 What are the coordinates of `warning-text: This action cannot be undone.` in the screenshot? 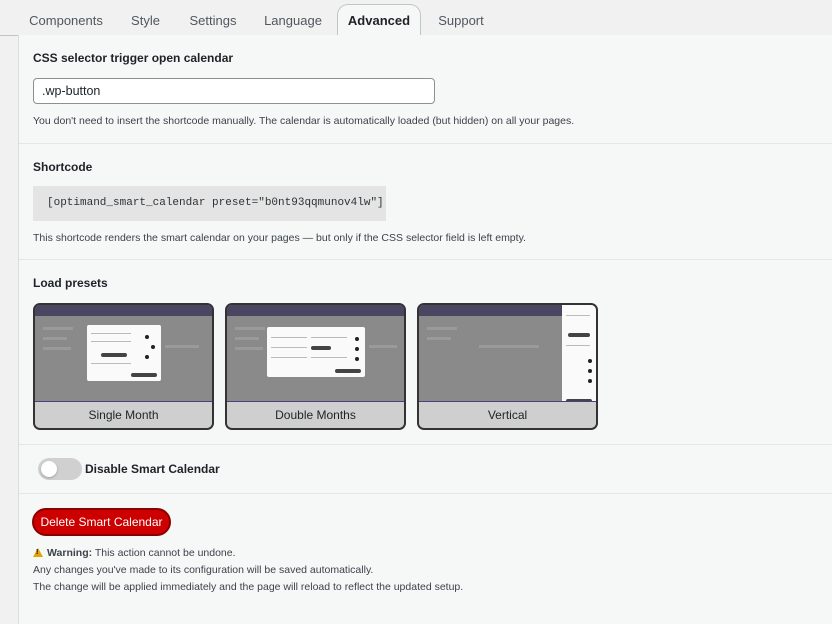 It's located at (165, 553).